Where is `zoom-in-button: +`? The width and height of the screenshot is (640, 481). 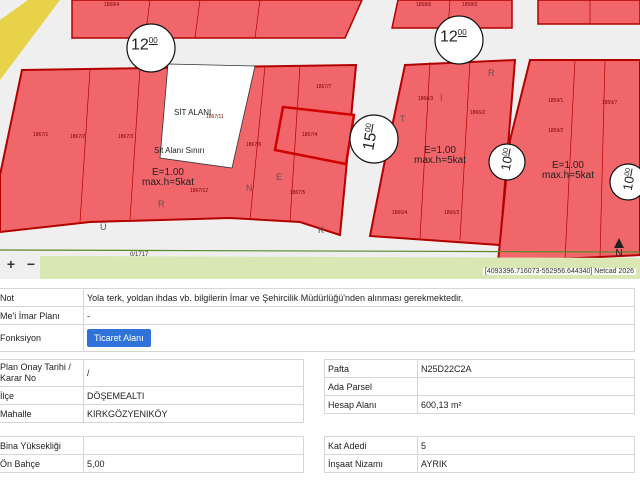 zoom-in-button: + is located at coordinates (11, 264).